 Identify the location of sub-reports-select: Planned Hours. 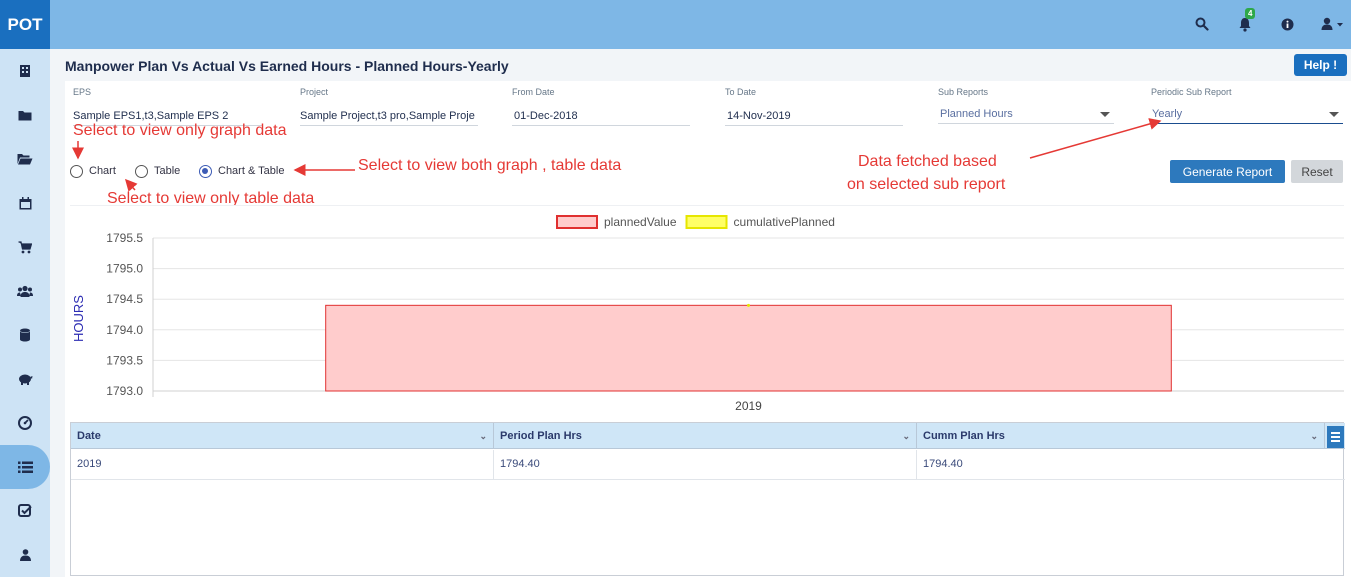
(1026, 114).